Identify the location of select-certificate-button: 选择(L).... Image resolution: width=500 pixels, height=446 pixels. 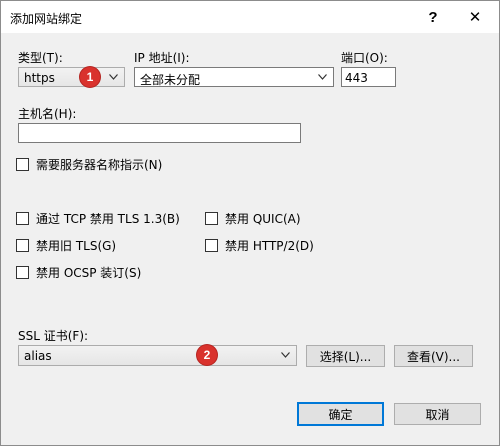
(345, 356).